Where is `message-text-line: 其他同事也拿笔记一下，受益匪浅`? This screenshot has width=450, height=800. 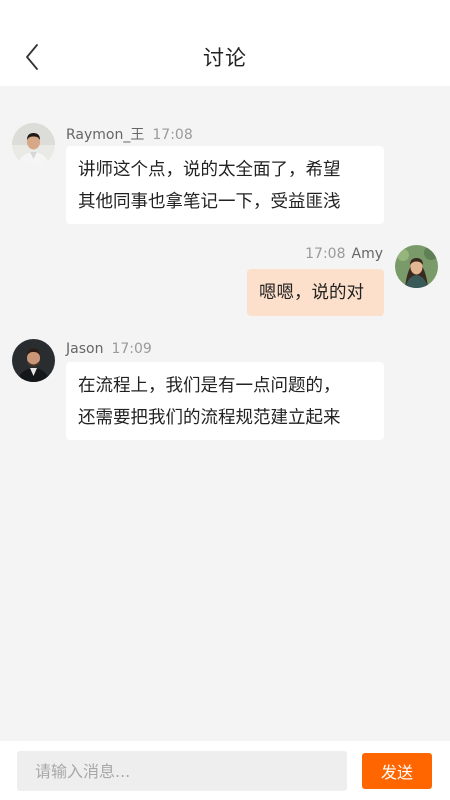
message-text-line: 其他同事也拿笔记一下，受益匪浅 is located at coordinates (209, 202).